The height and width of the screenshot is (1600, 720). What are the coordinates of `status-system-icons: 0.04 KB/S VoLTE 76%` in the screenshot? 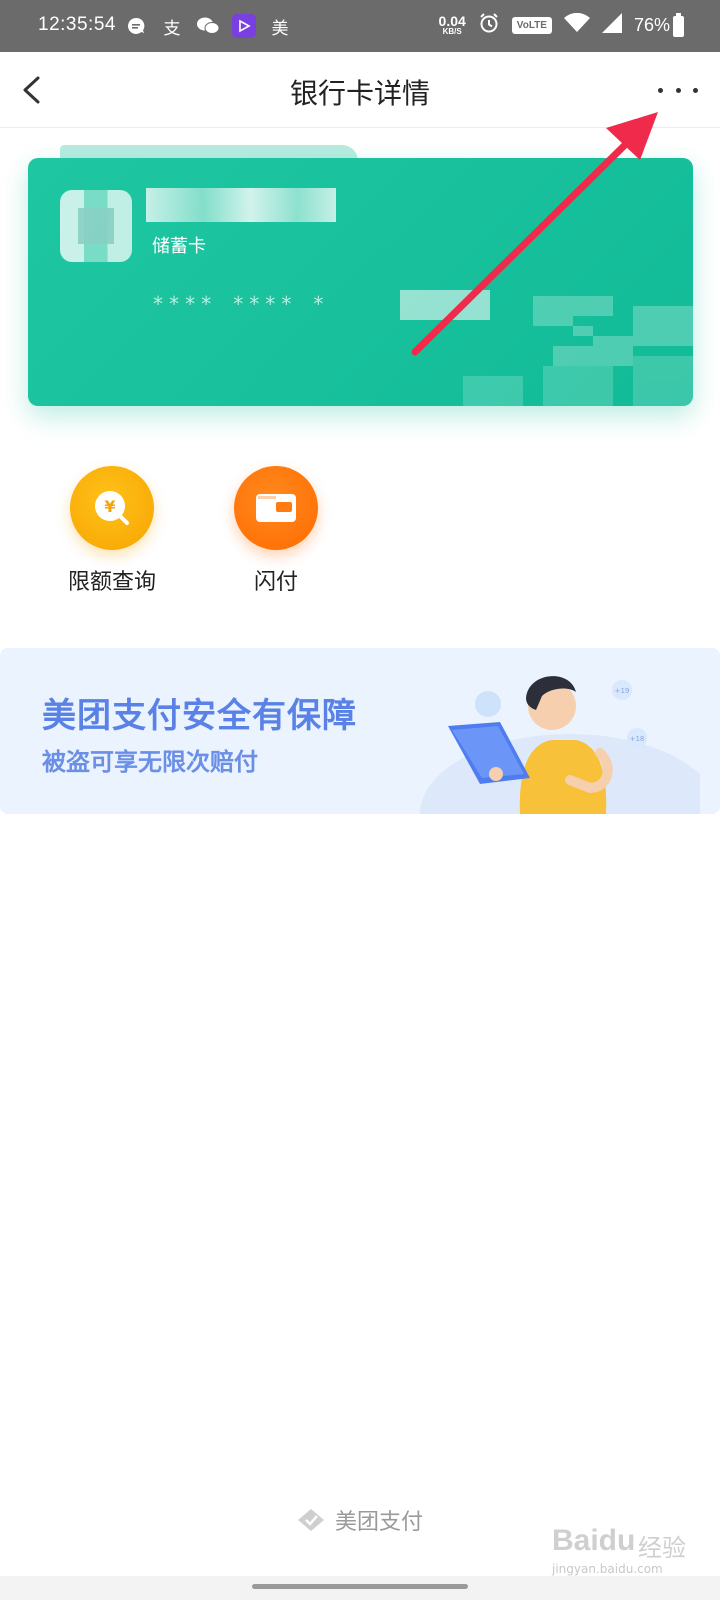 It's located at (554, 25).